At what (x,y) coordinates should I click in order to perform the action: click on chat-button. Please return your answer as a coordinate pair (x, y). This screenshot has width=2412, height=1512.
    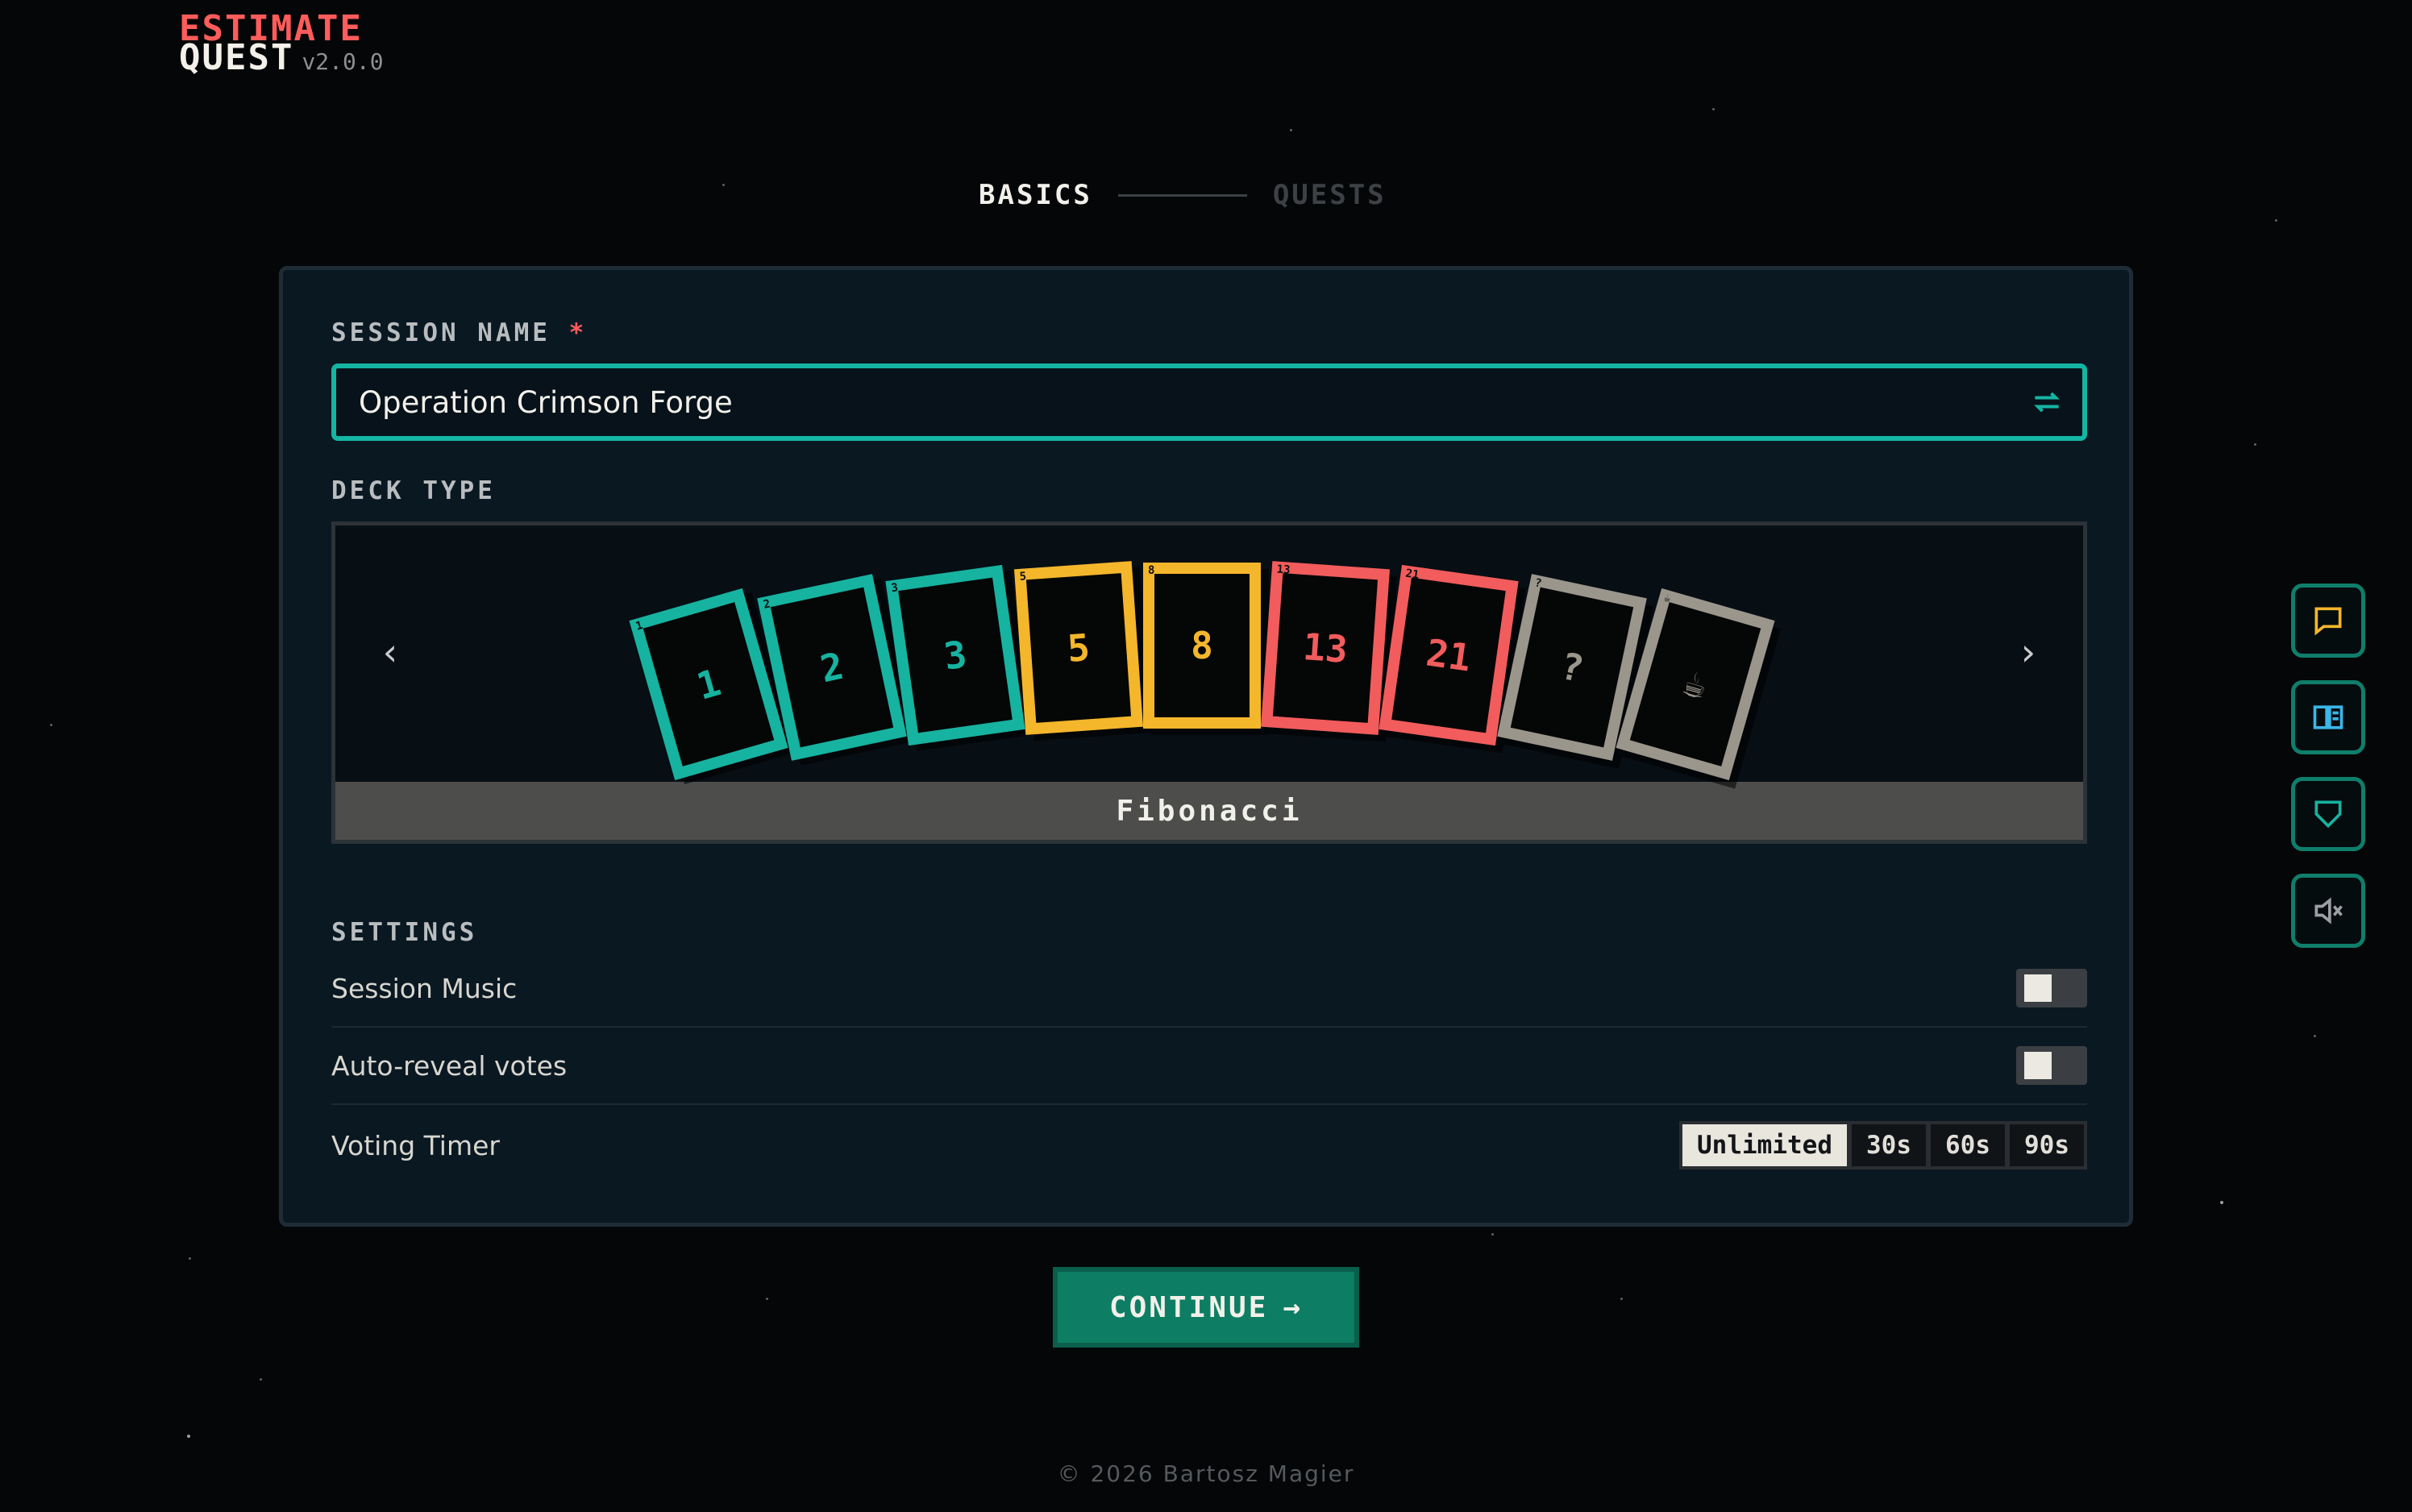
    Looking at the image, I should click on (2328, 621).